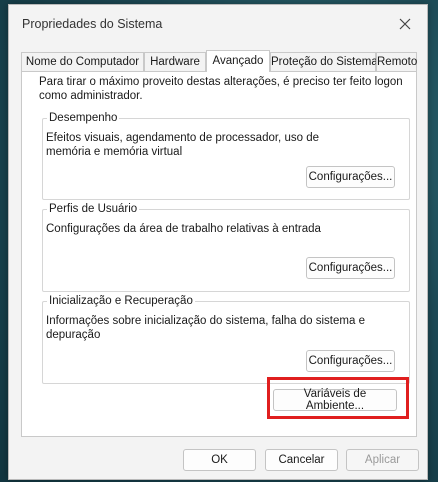  Describe the element at coordinates (301, 460) in the screenshot. I see `cancel-button: Cancelar` at that location.